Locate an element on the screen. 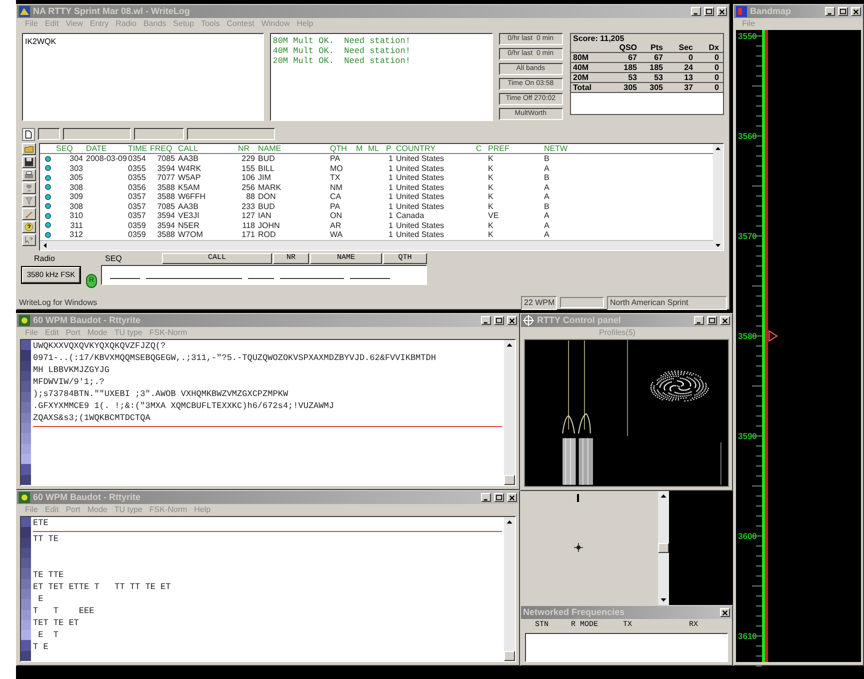 Image resolution: width=864 pixels, height=679 pixels. menu-item: Tools is located at coordinates (210, 24).